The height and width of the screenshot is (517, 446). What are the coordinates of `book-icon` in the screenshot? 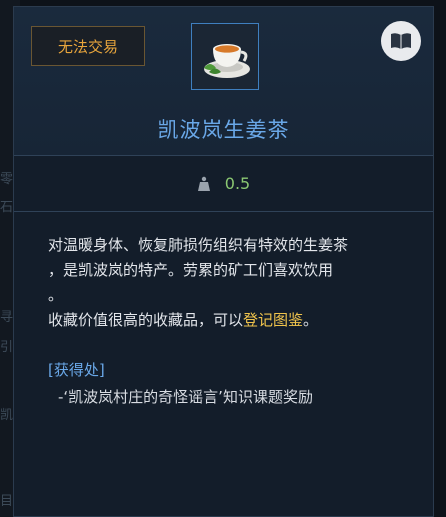 It's located at (401, 41).